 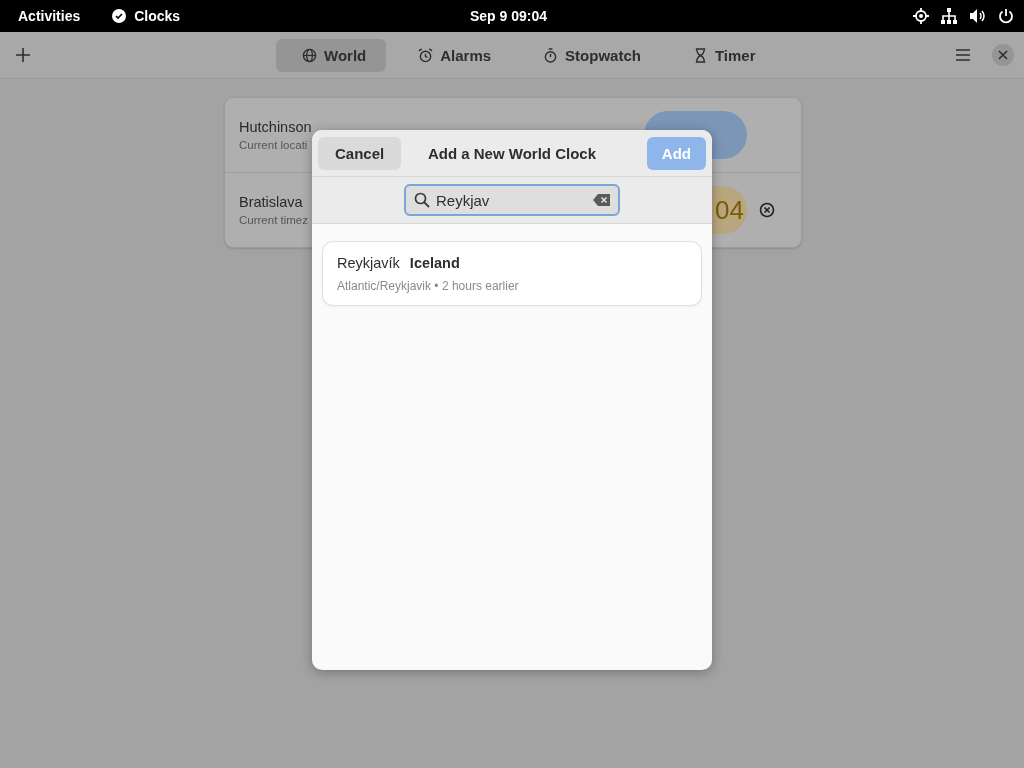 I want to click on city-subtitle: Current locati, so click(x=273, y=145).